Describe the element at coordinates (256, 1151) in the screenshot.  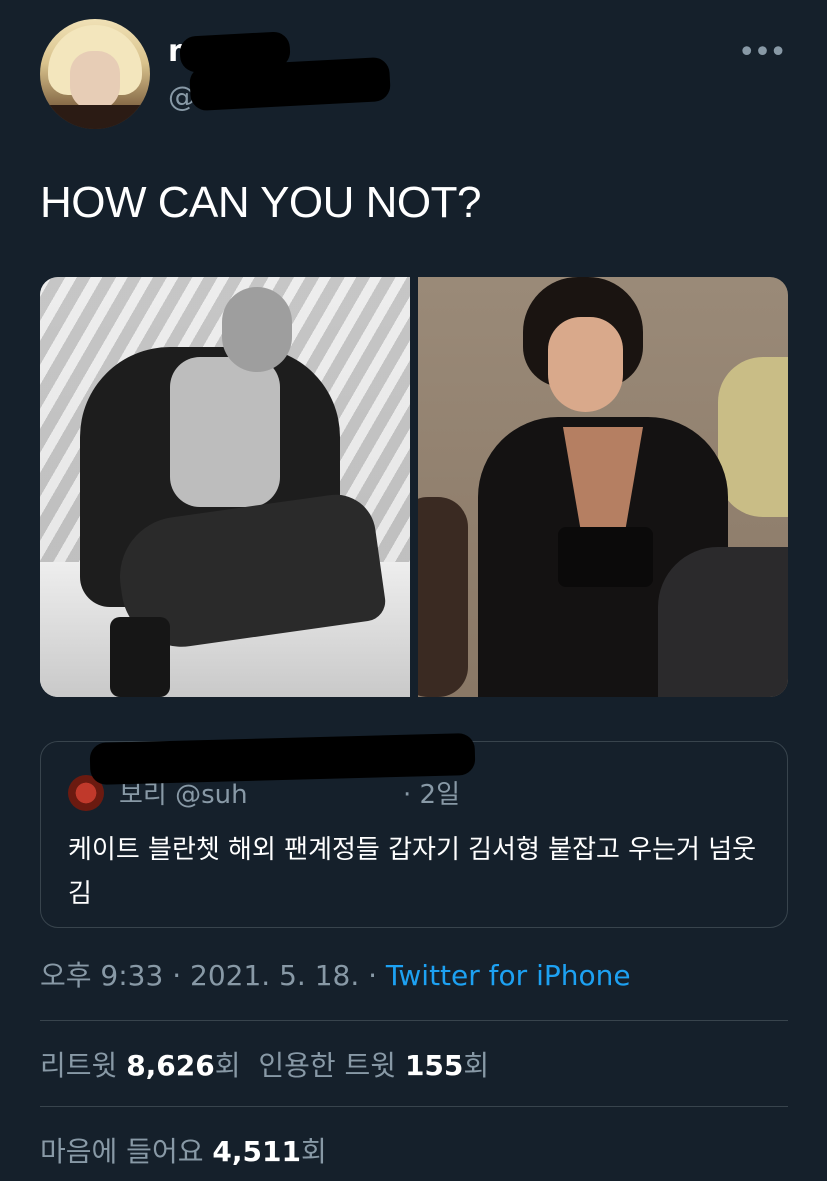
I see `likes-count: 4,511` at that location.